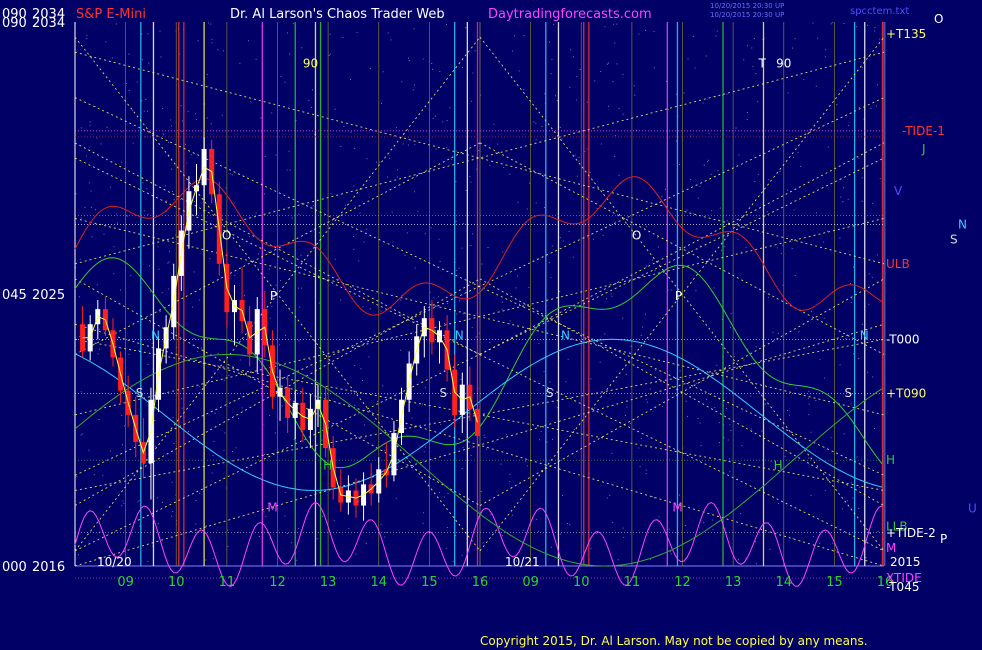  I want to click on right-level-label: N, so click(962, 224).